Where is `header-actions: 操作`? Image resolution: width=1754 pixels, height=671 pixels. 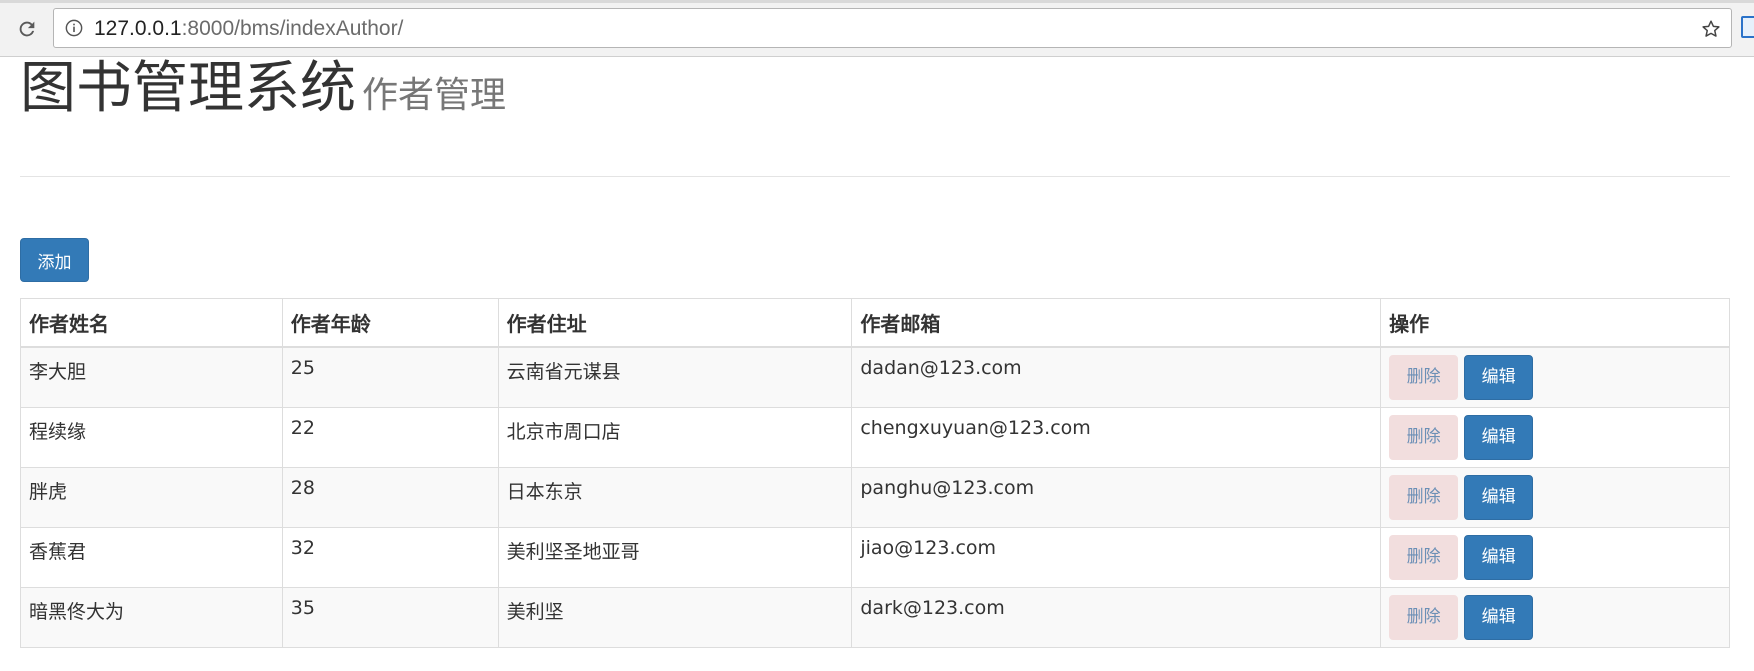 header-actions: 操作 is located at coordinates (1555, 323).